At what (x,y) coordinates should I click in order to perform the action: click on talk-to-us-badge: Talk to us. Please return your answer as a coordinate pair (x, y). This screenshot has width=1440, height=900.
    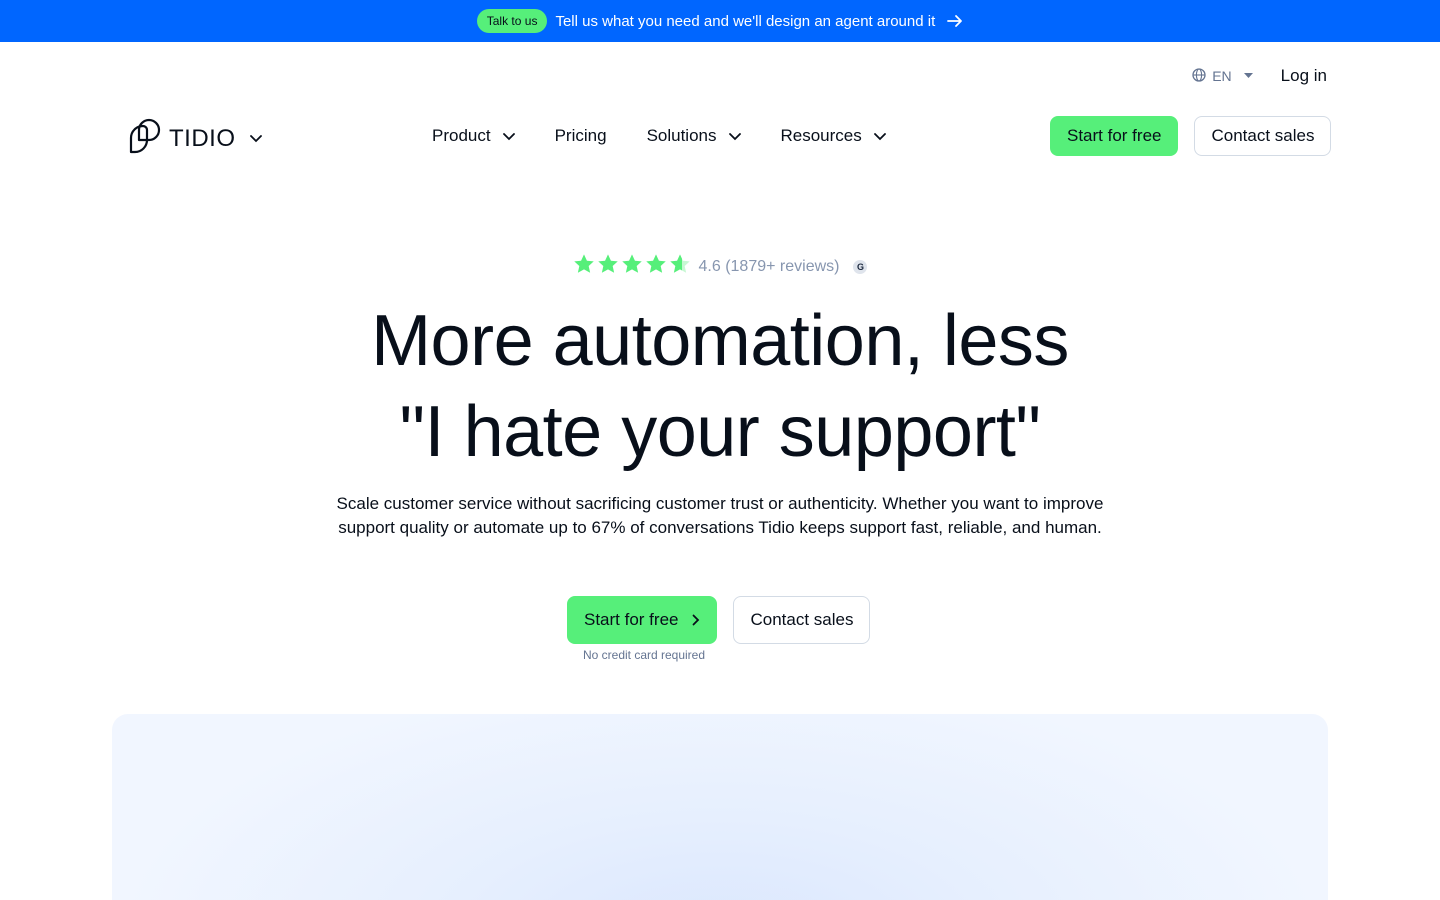
    Looking at the image, I should click on (512, 21).